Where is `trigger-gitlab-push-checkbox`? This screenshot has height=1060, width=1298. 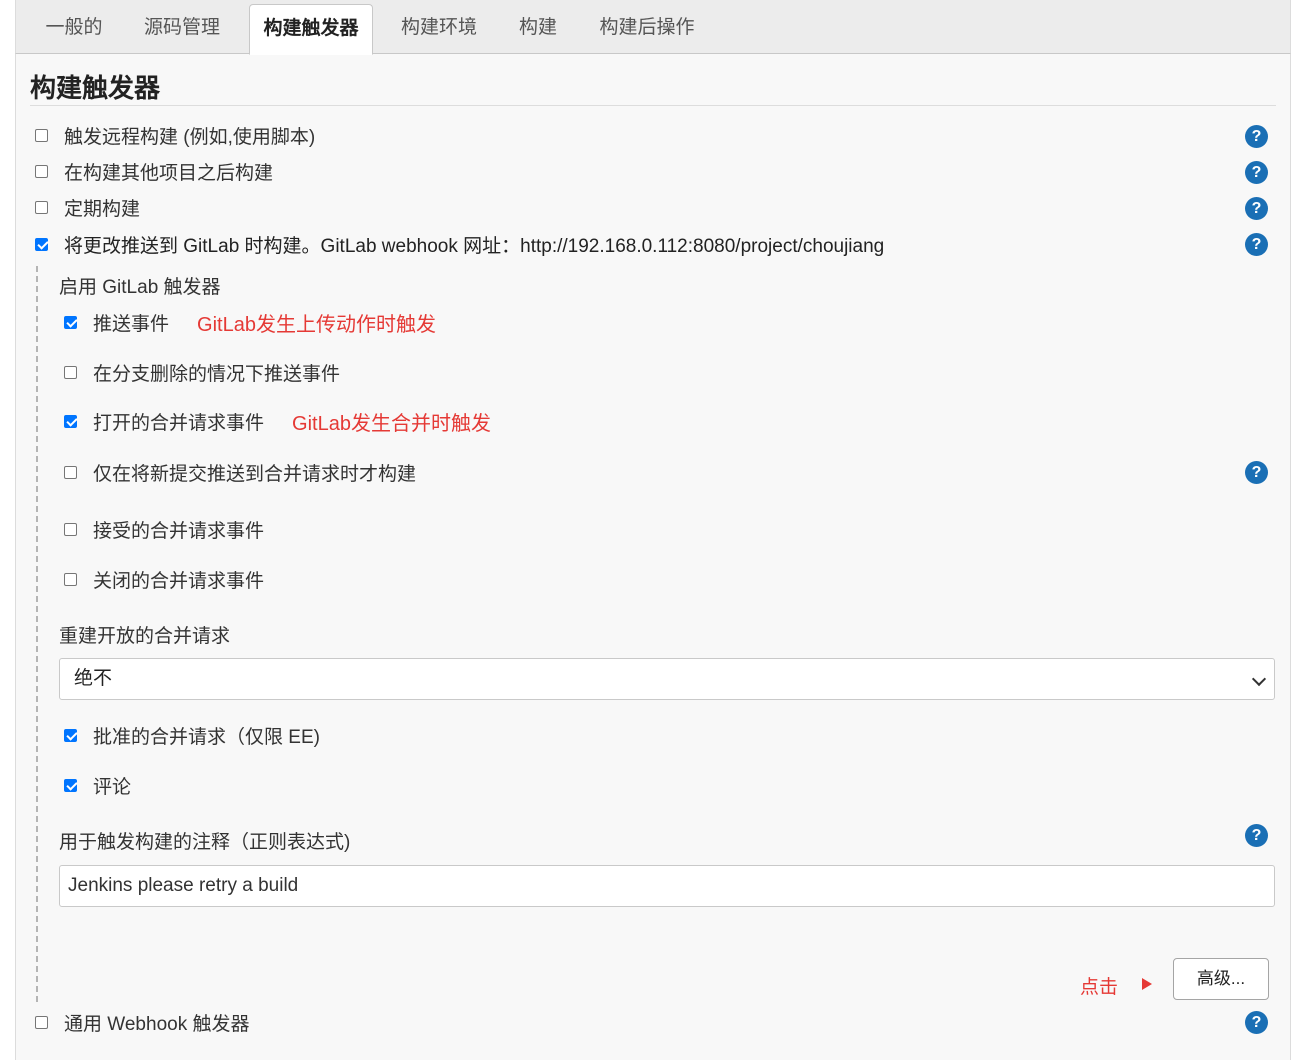
trigger-gitlab-push-checkbox is located at coordinates (41, 244).